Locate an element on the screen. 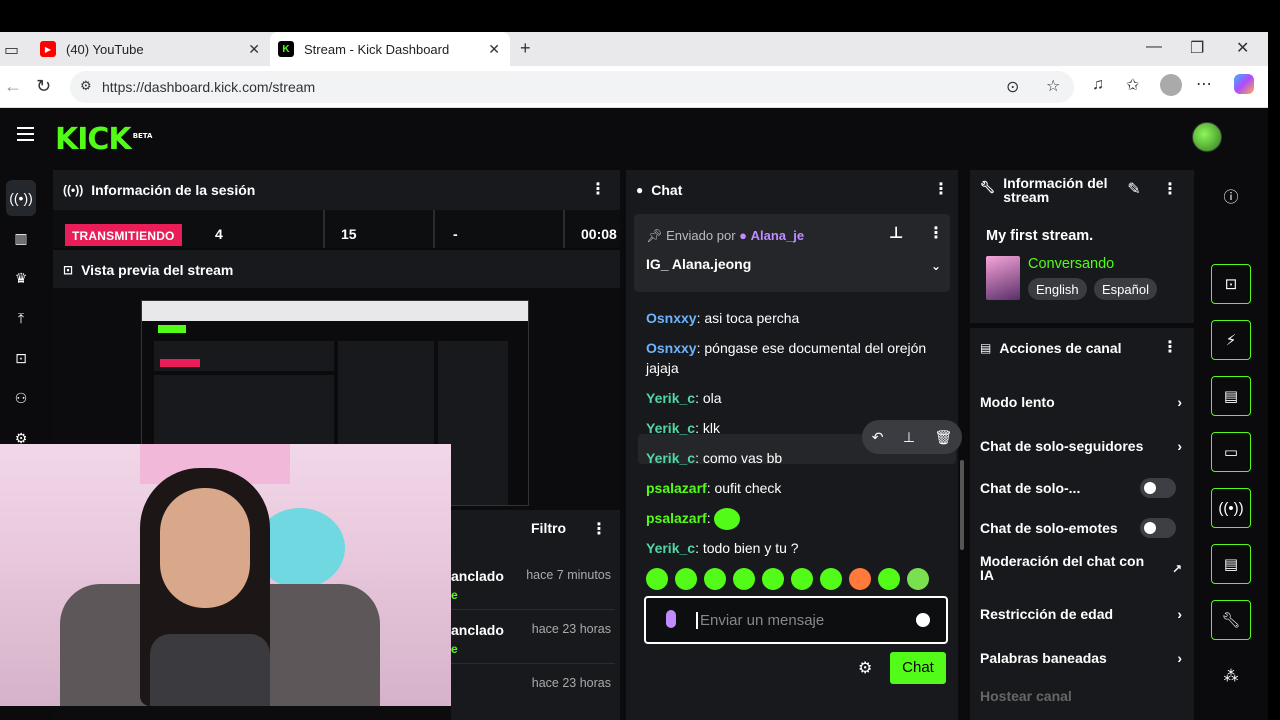  community-nav-icon: ⚇ is located at coordinates (21, 398).